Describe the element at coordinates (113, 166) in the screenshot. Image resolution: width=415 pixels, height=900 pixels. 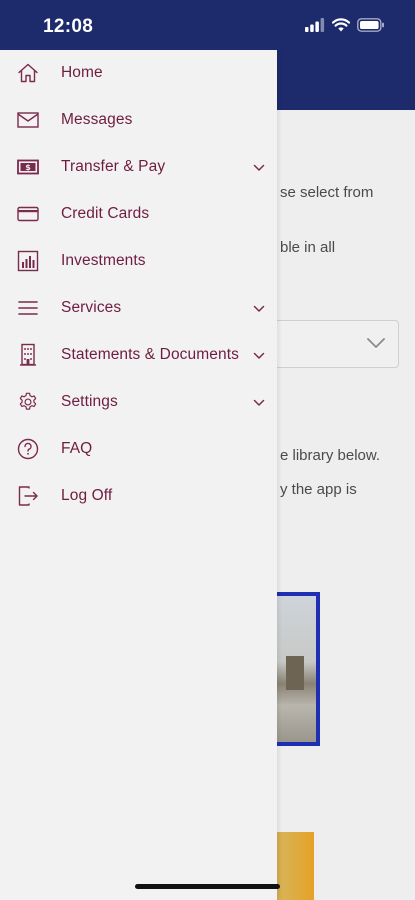
I see `menu-item-label: Transfer & Pay` at that location.